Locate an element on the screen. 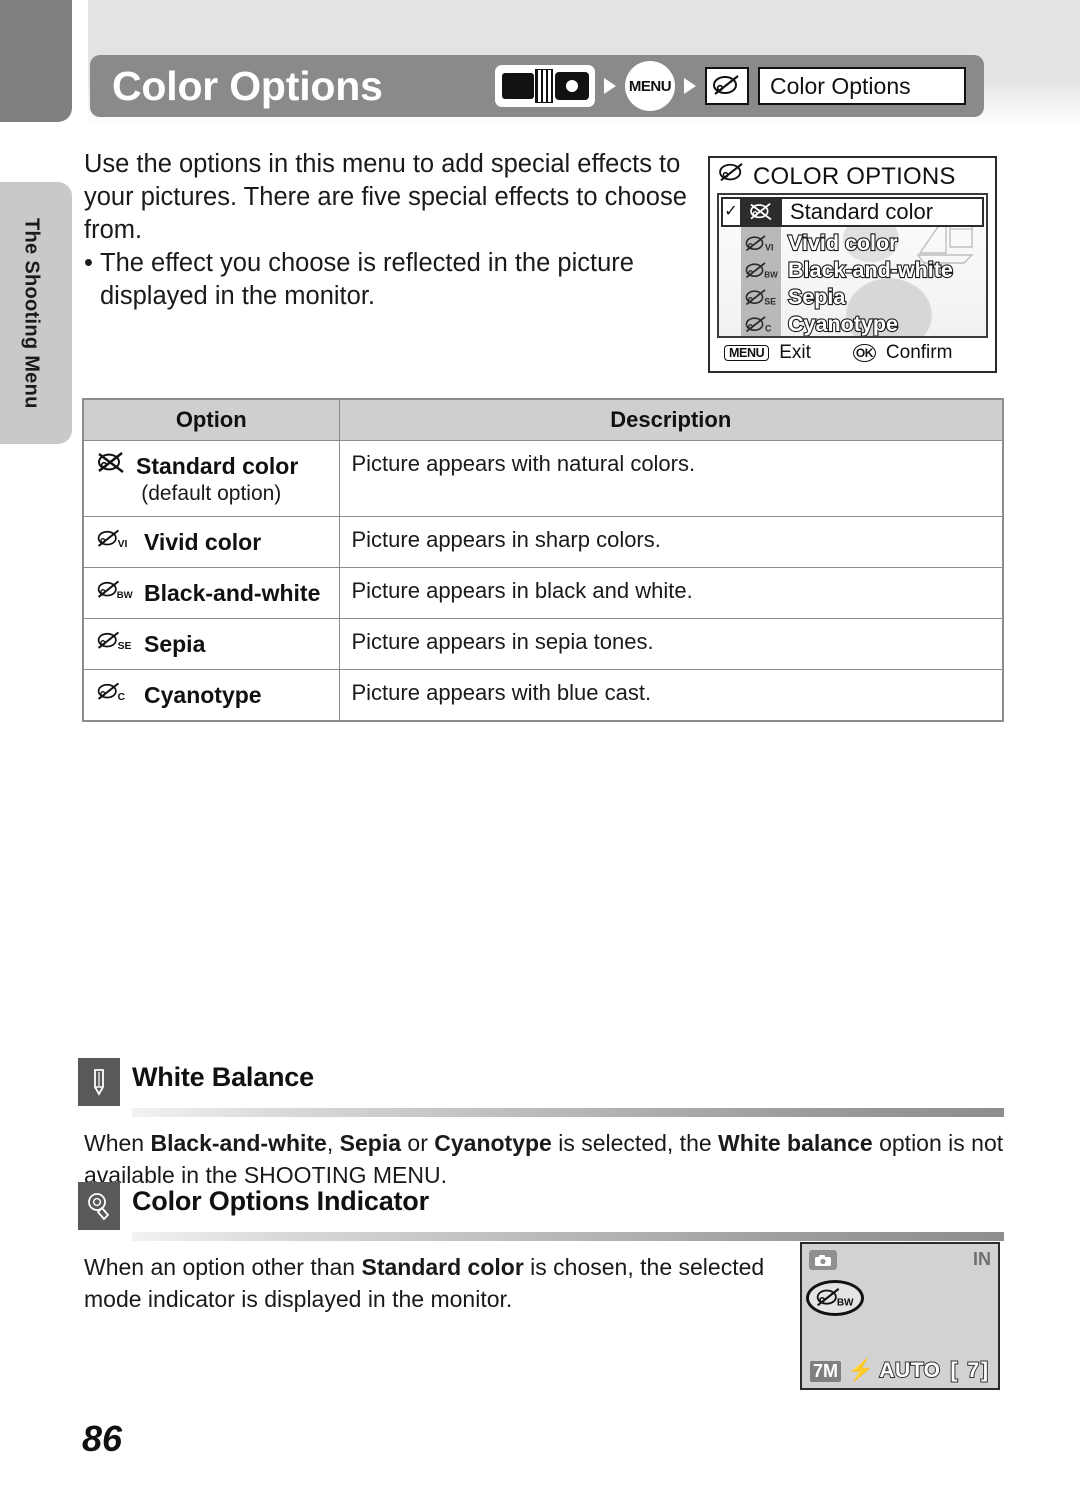  flash-mode-label: AUTO is located at coordinates (909, 1370).